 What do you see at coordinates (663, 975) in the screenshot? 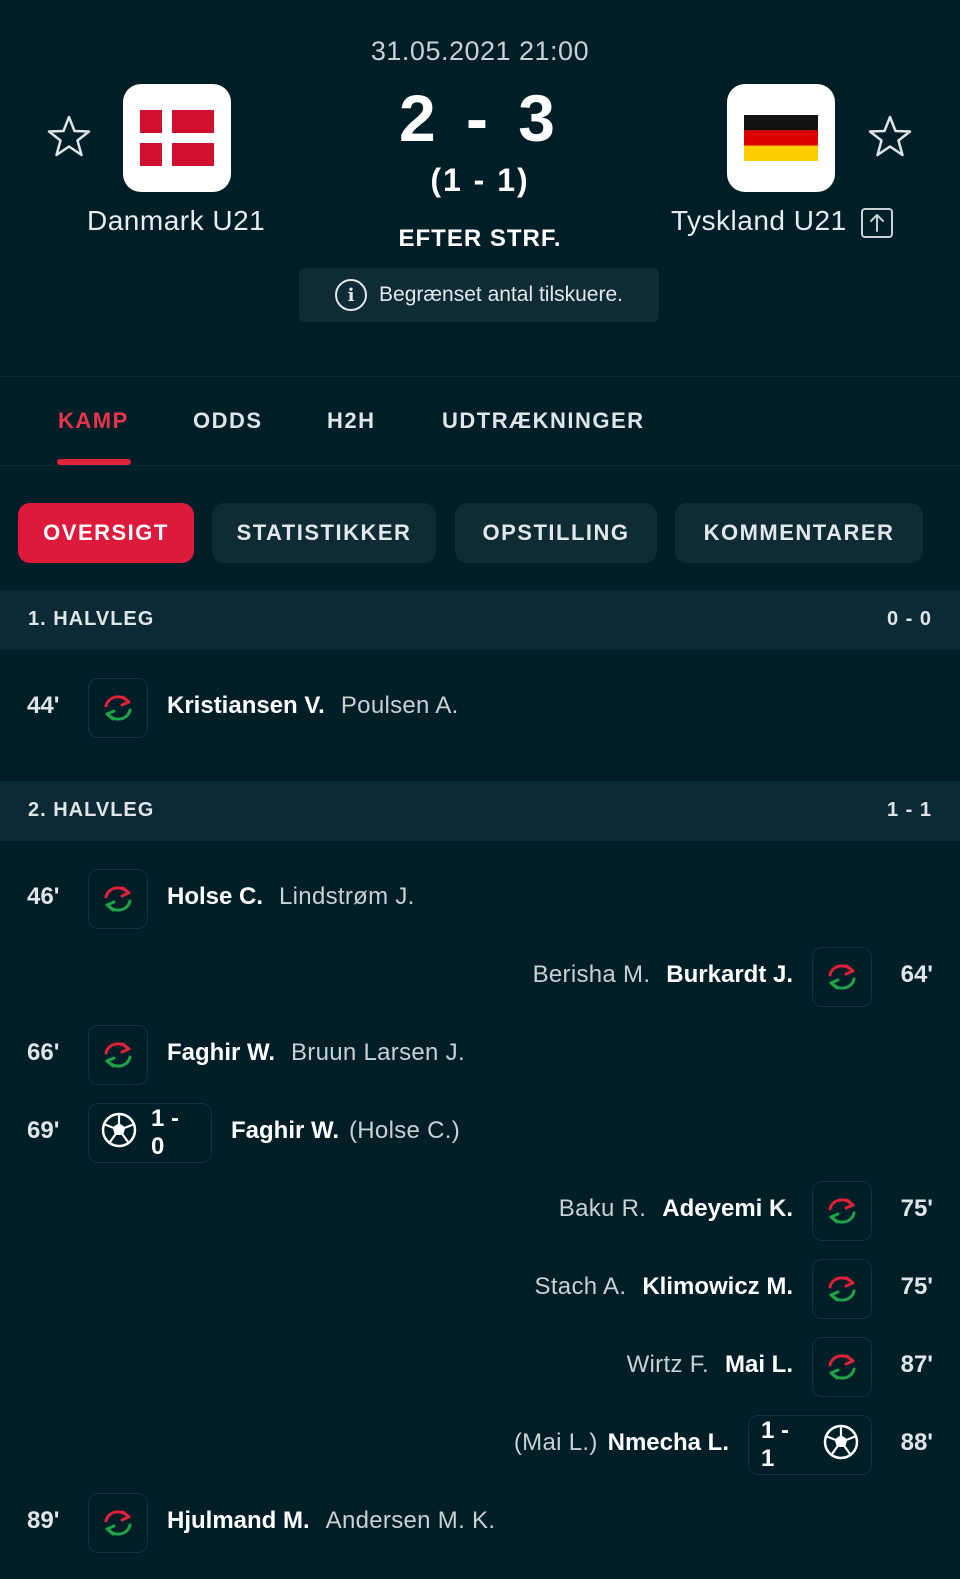
I see `event-players: Berisha M. Burkardt J.` at bounding box center [663, 975].